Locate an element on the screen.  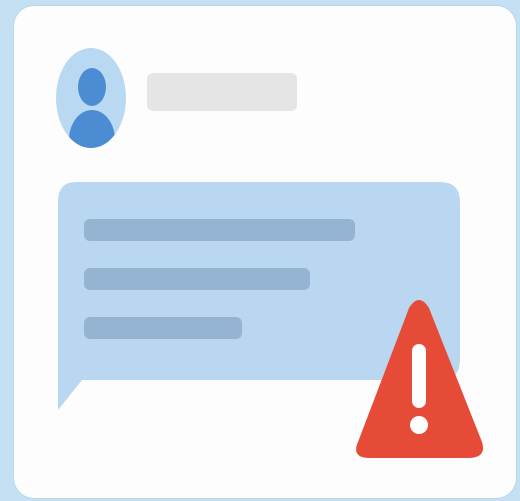
warning-triangle-icon is located at coordinates (420, 379).